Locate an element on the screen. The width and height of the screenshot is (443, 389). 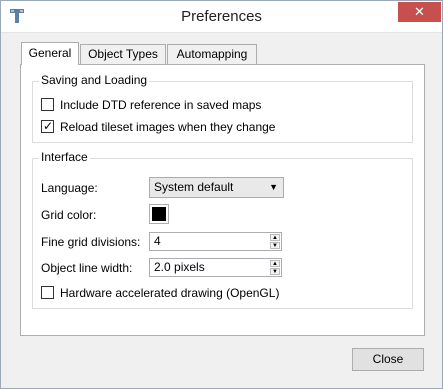
tab-general: General is located at coordinates (50, 53).